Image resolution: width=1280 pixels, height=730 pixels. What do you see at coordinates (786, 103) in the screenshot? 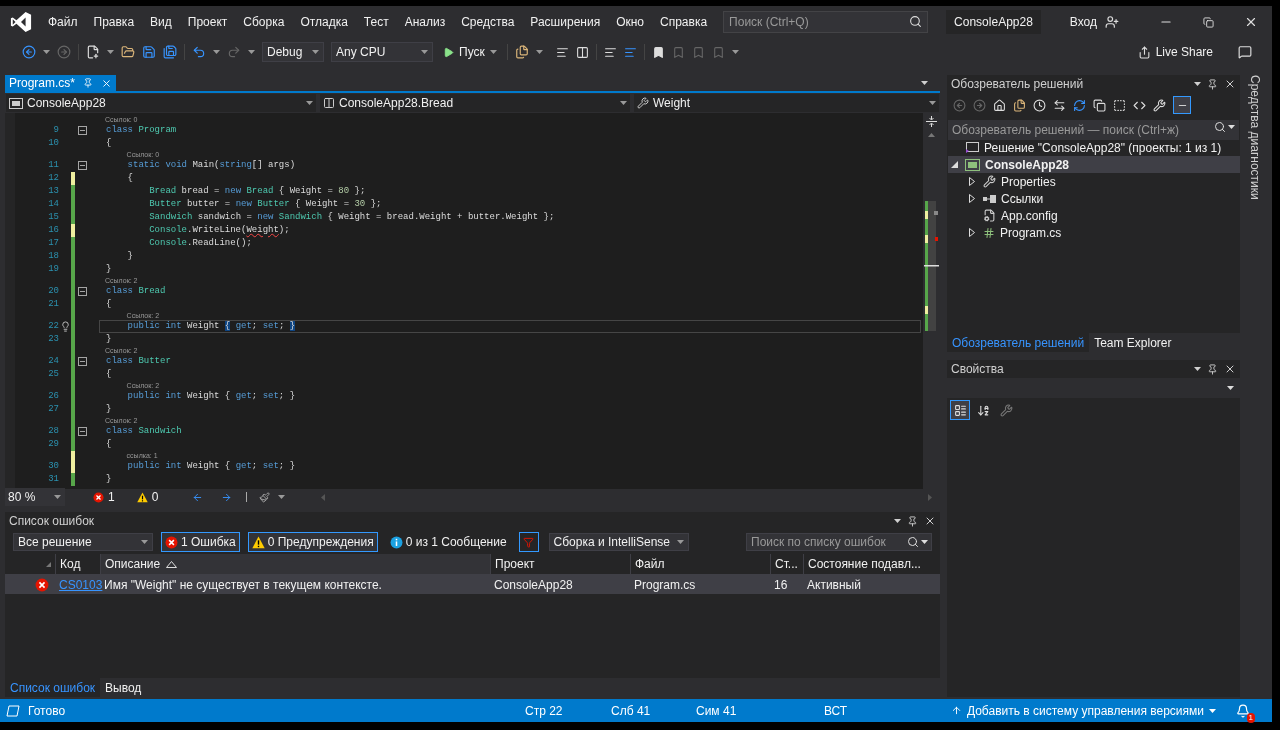
I see `navigation-dropdown: Weight` at bounding box center [786, 103].